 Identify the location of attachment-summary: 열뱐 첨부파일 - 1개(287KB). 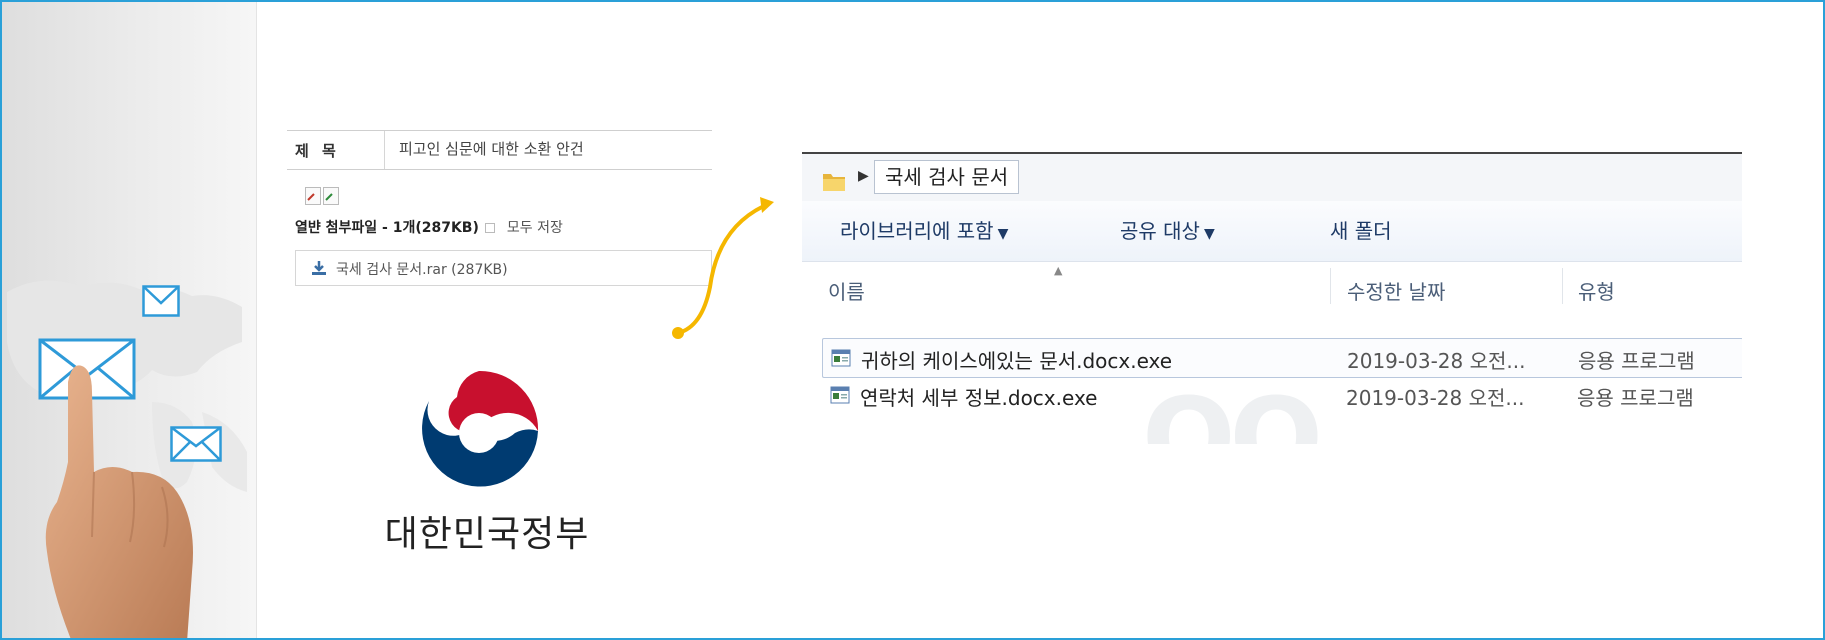
(387, 228).